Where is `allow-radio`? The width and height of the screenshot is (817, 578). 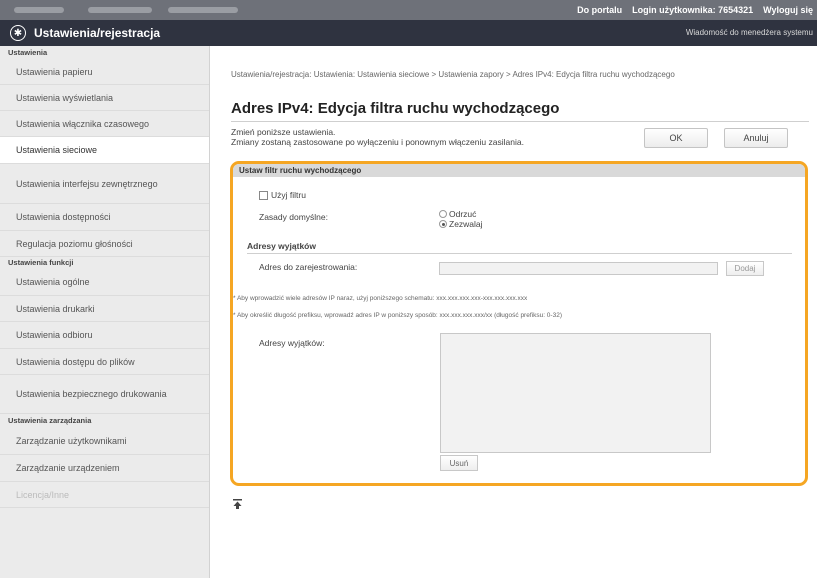
allow-radio is located at coordinates (443, 224).